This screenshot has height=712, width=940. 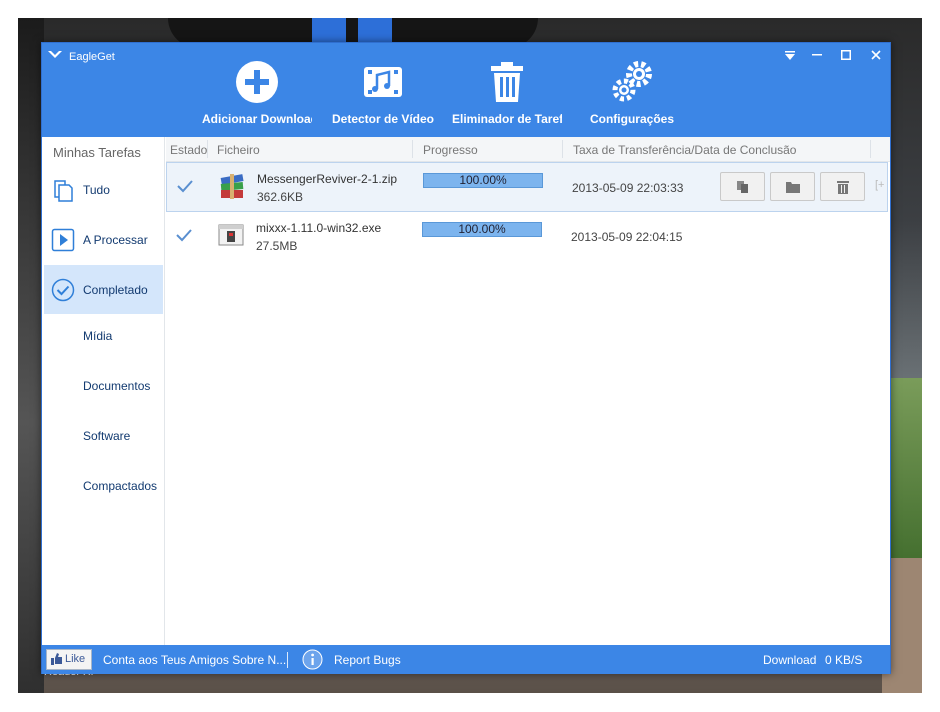 I want to click on sidebar-heading: Minhas Tarefas, so click(x=97, y=152).